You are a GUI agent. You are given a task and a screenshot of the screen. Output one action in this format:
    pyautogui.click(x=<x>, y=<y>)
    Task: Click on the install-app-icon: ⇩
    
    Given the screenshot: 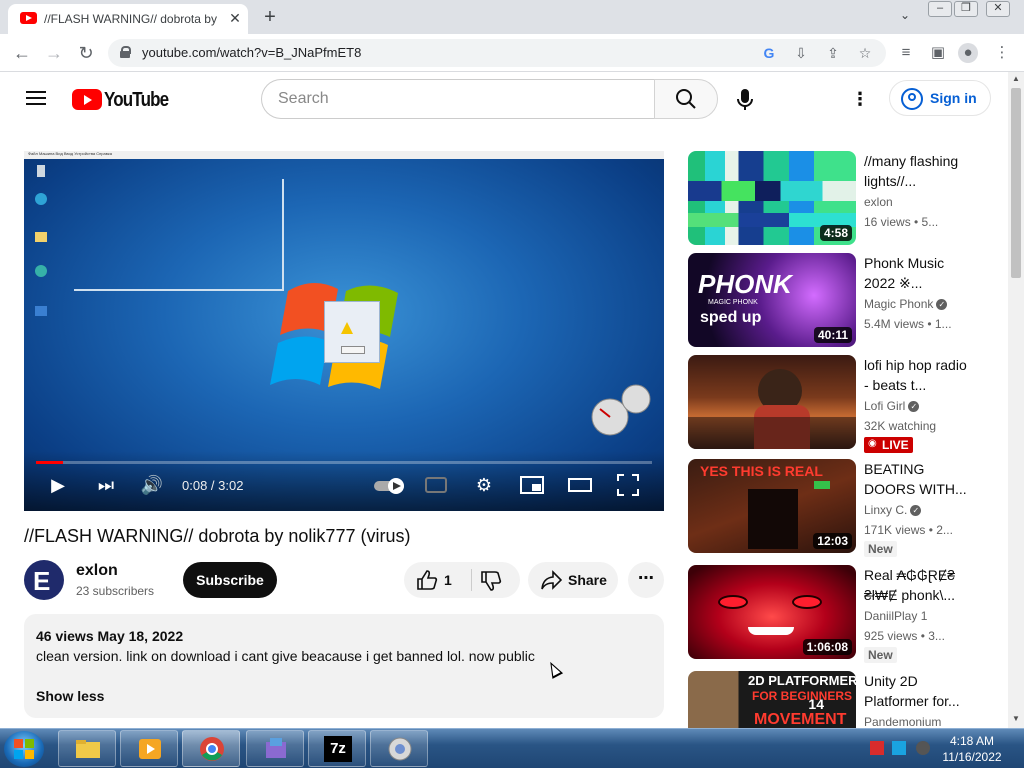 What is the action you would take?
    pyautogui.click(x=801, y=53)
    